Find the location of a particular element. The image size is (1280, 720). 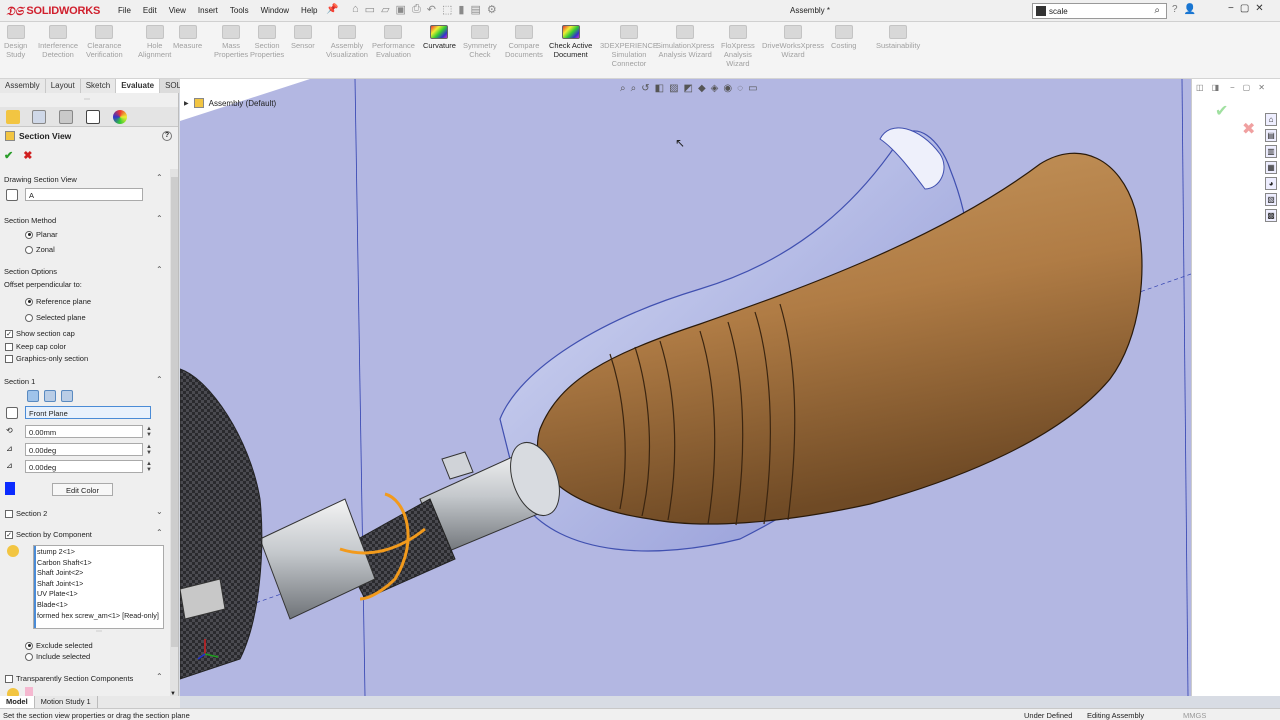

search-commands-icon is located at coordinates (1041, 11).